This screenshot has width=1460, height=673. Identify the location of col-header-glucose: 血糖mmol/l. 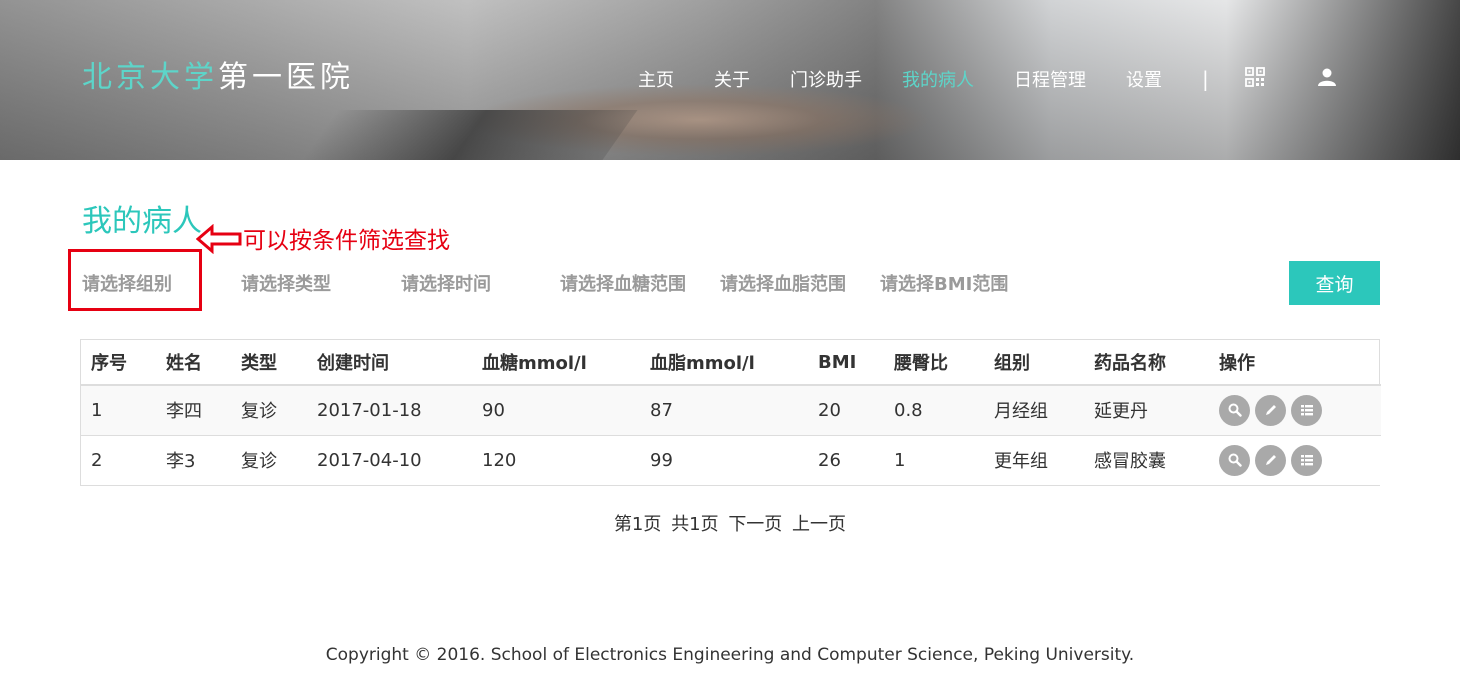
(556, 363).